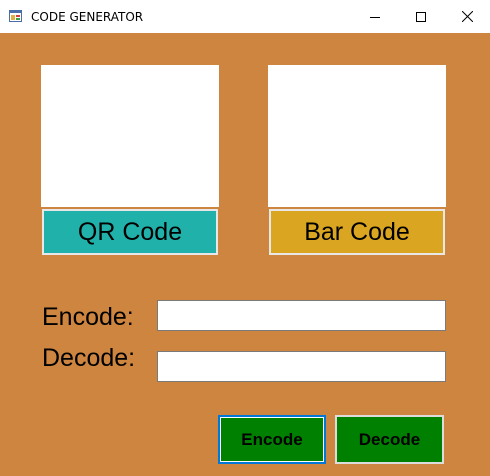 The height and width of the screenshot is (476, 490). Describe the element at coordinates (130, 232) in the screenshot. I see `qr-code-button: QR Code` at that location.